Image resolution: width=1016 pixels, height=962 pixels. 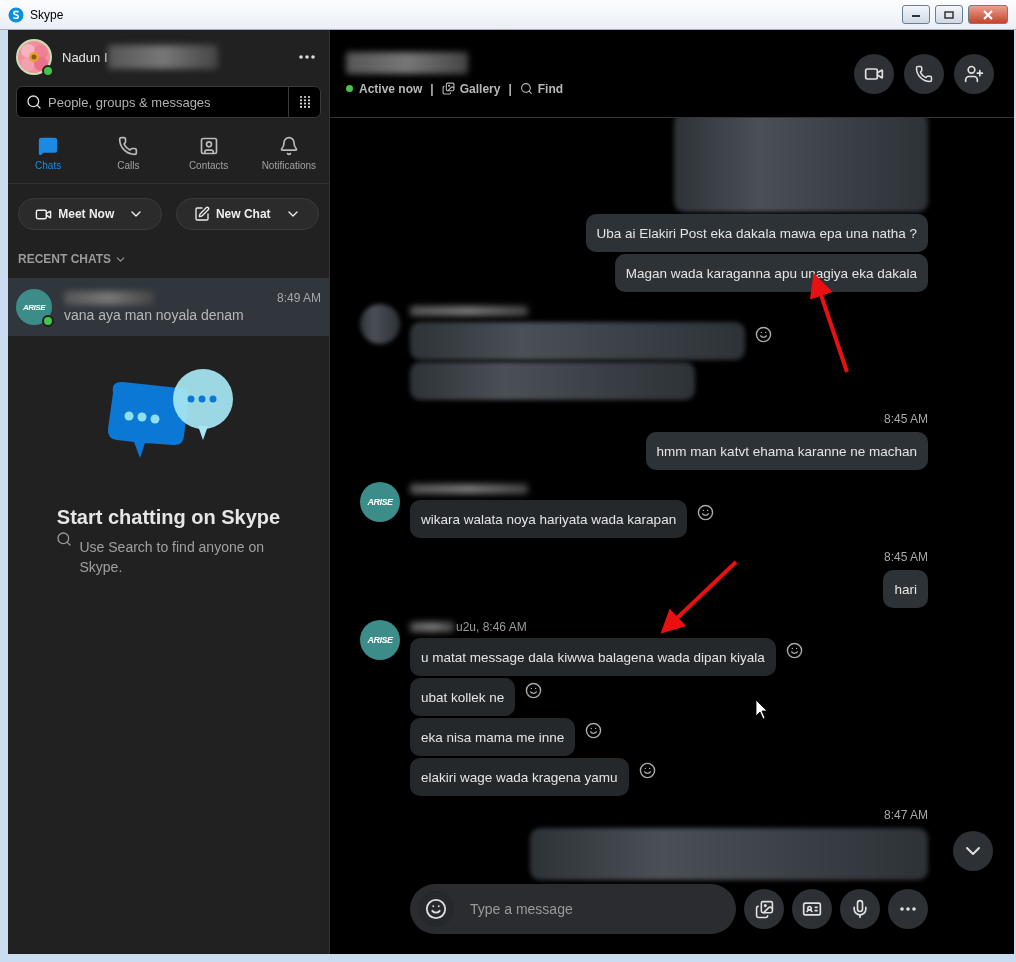 I want to click on microphone-icon, so click(x=860, y=909).